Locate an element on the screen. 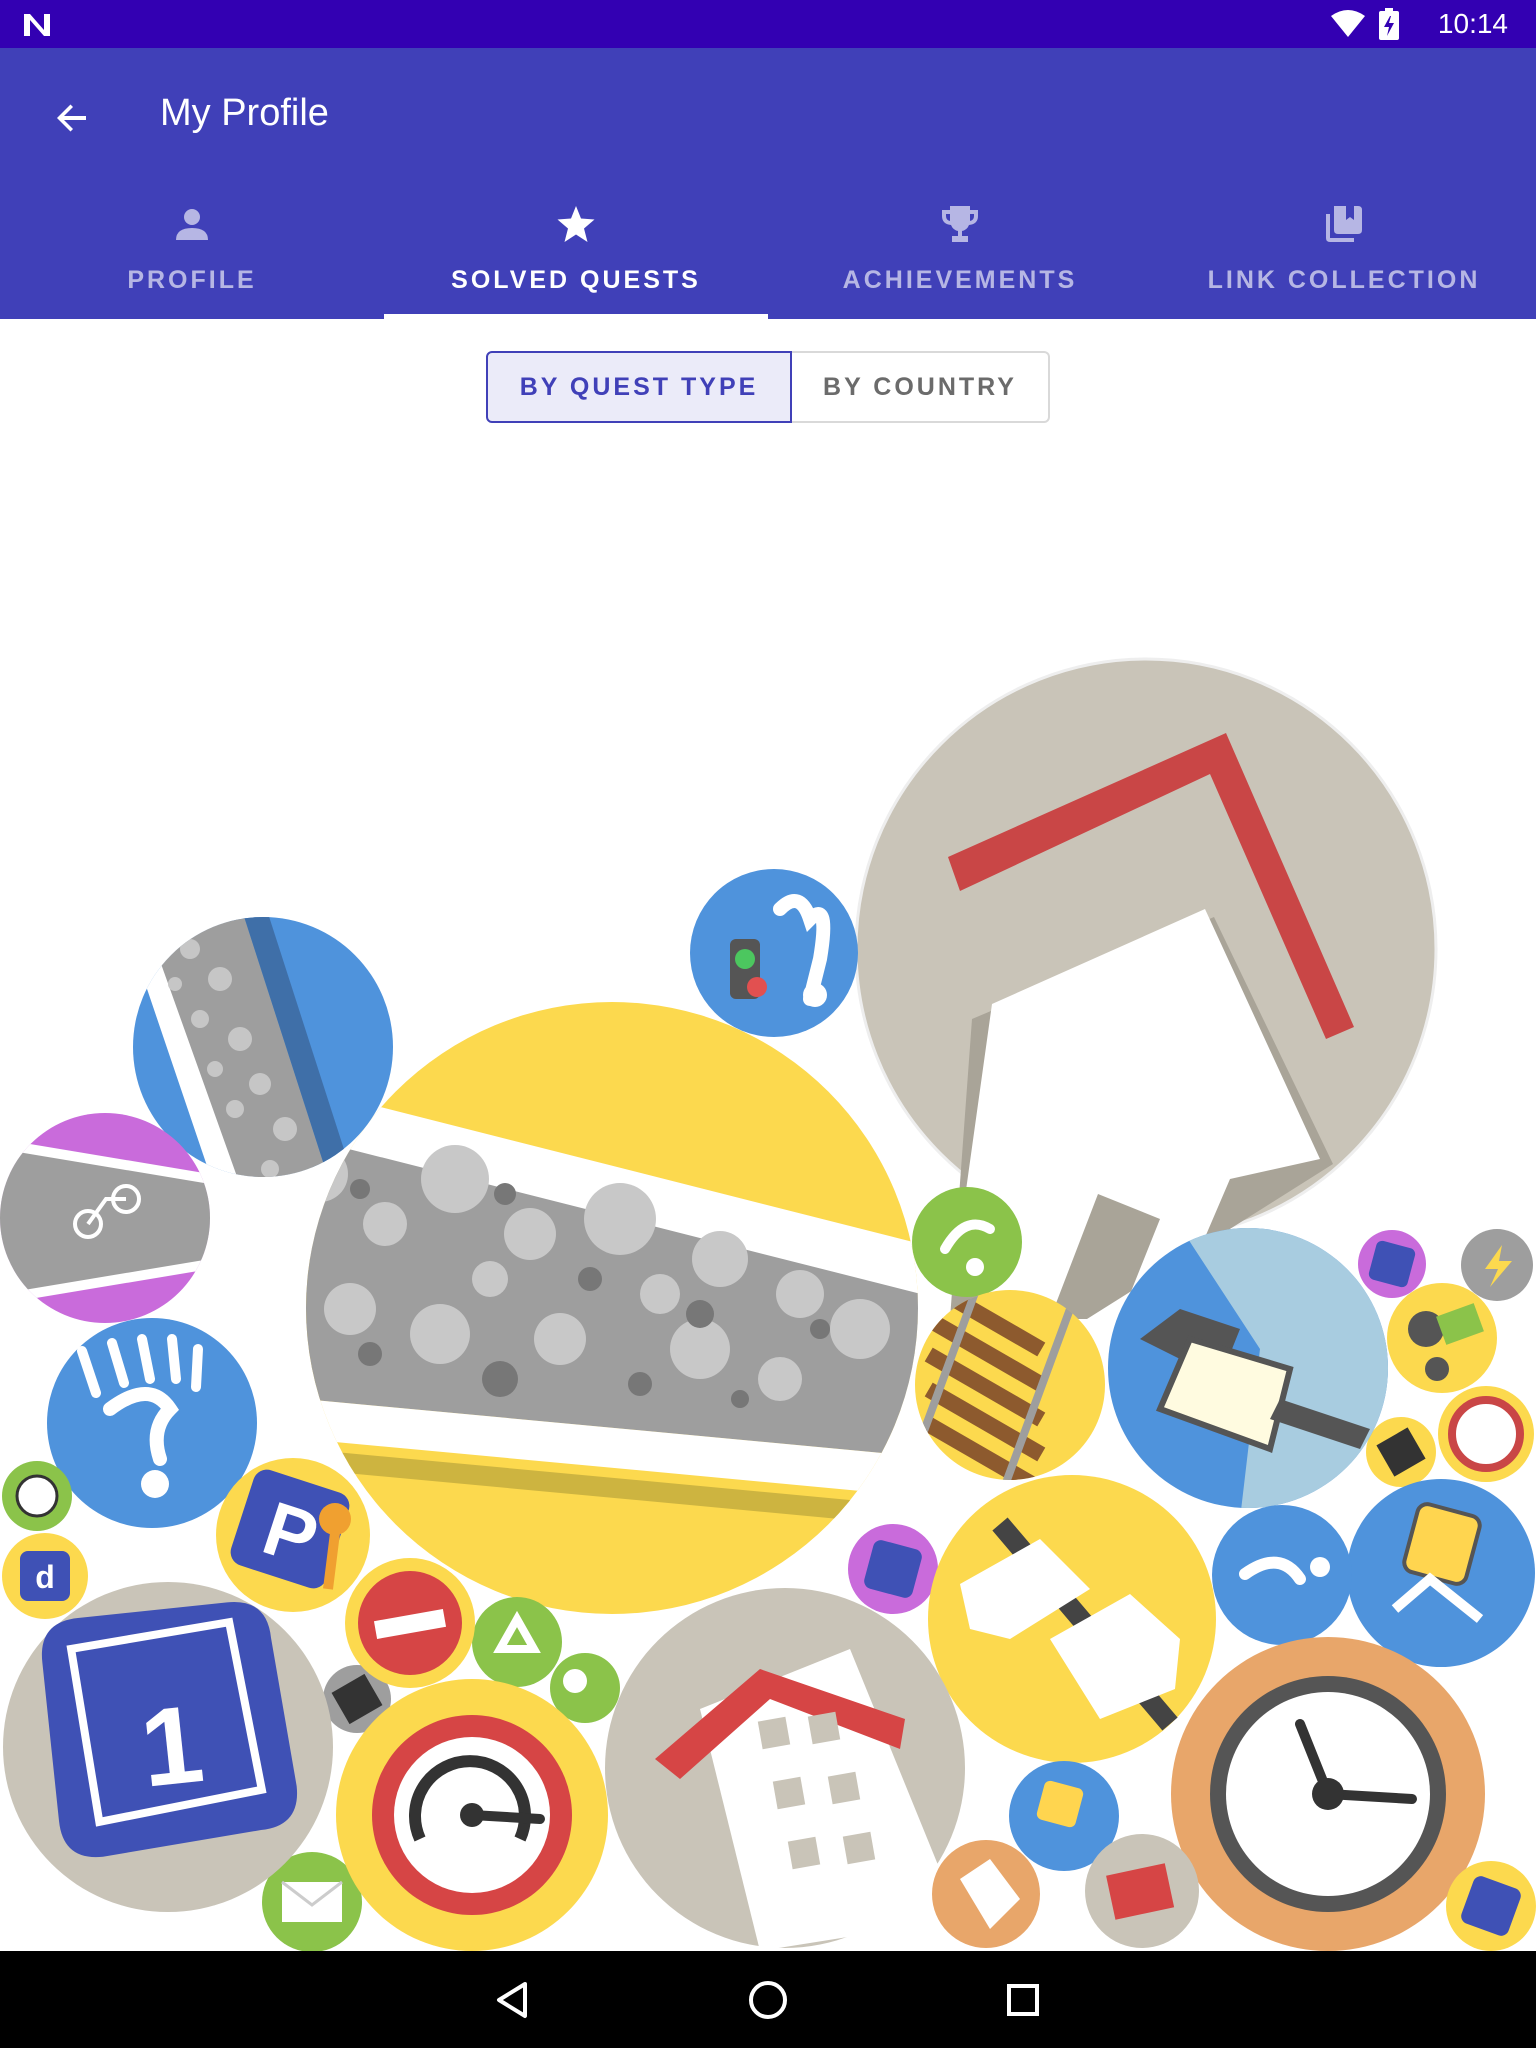 This screenshot has height=2048, width=1536. tractor-bubble is located at coordinates (1442, 1338).